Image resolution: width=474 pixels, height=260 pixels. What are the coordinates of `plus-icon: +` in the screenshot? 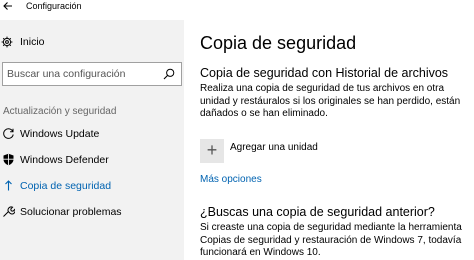 It's located at (212, 150).